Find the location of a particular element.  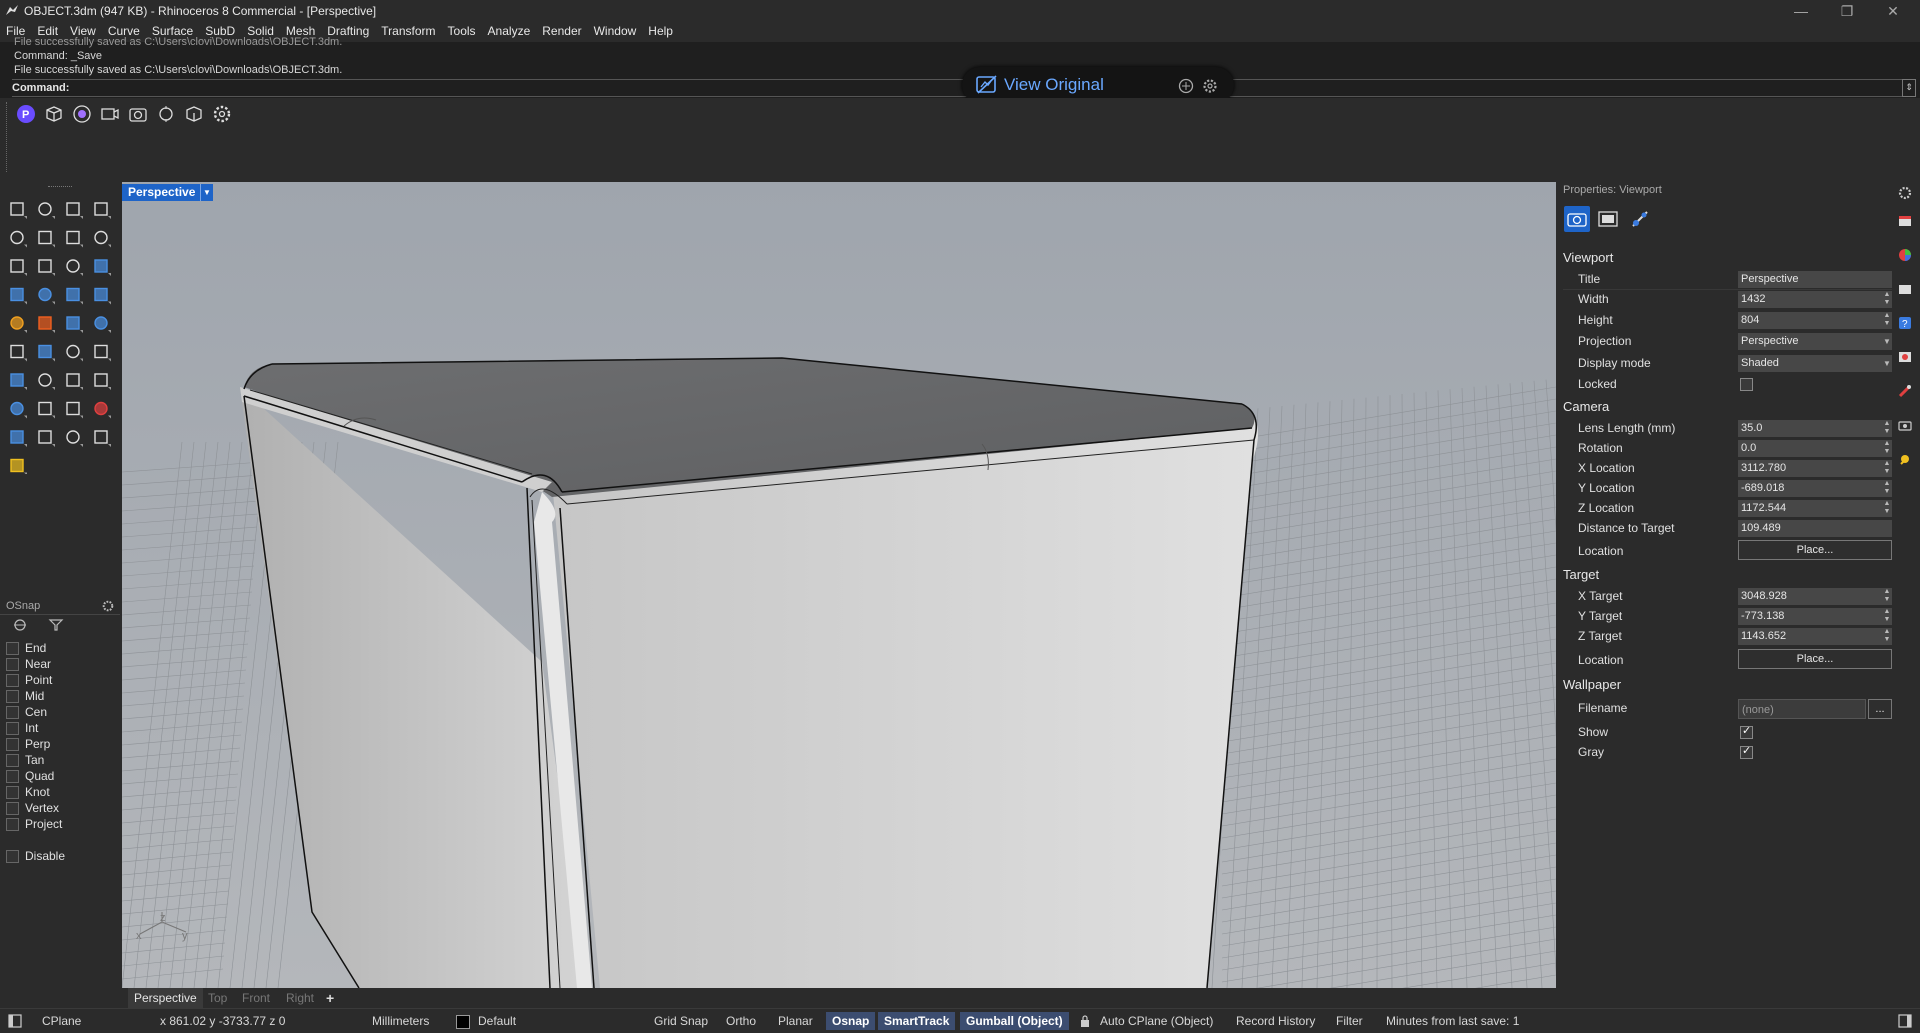

offset-icon is located at coordinates (102, 267).